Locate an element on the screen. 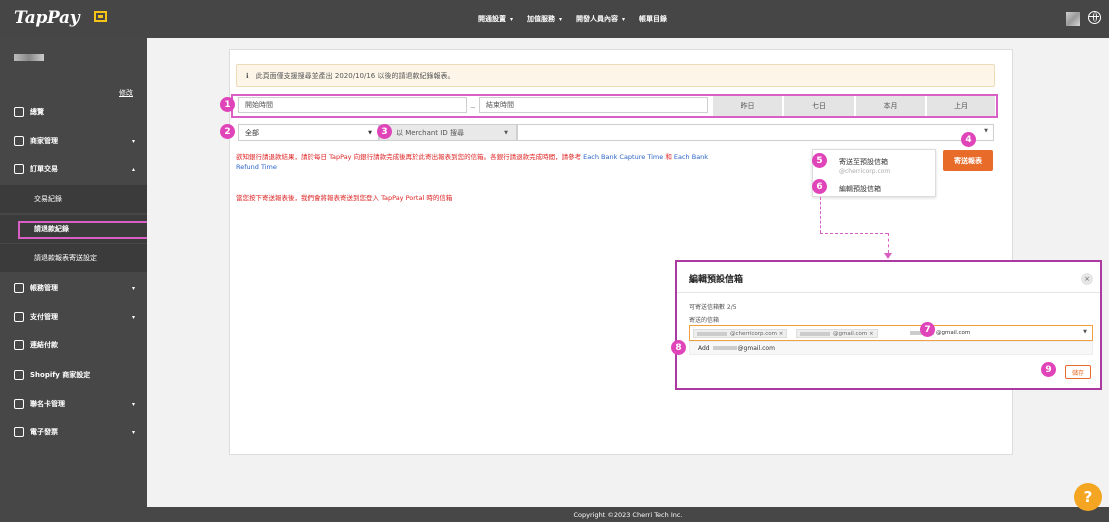  footer: Copyright ©2023 Cherri Tech Inc. is located at coordinates (628, 514).